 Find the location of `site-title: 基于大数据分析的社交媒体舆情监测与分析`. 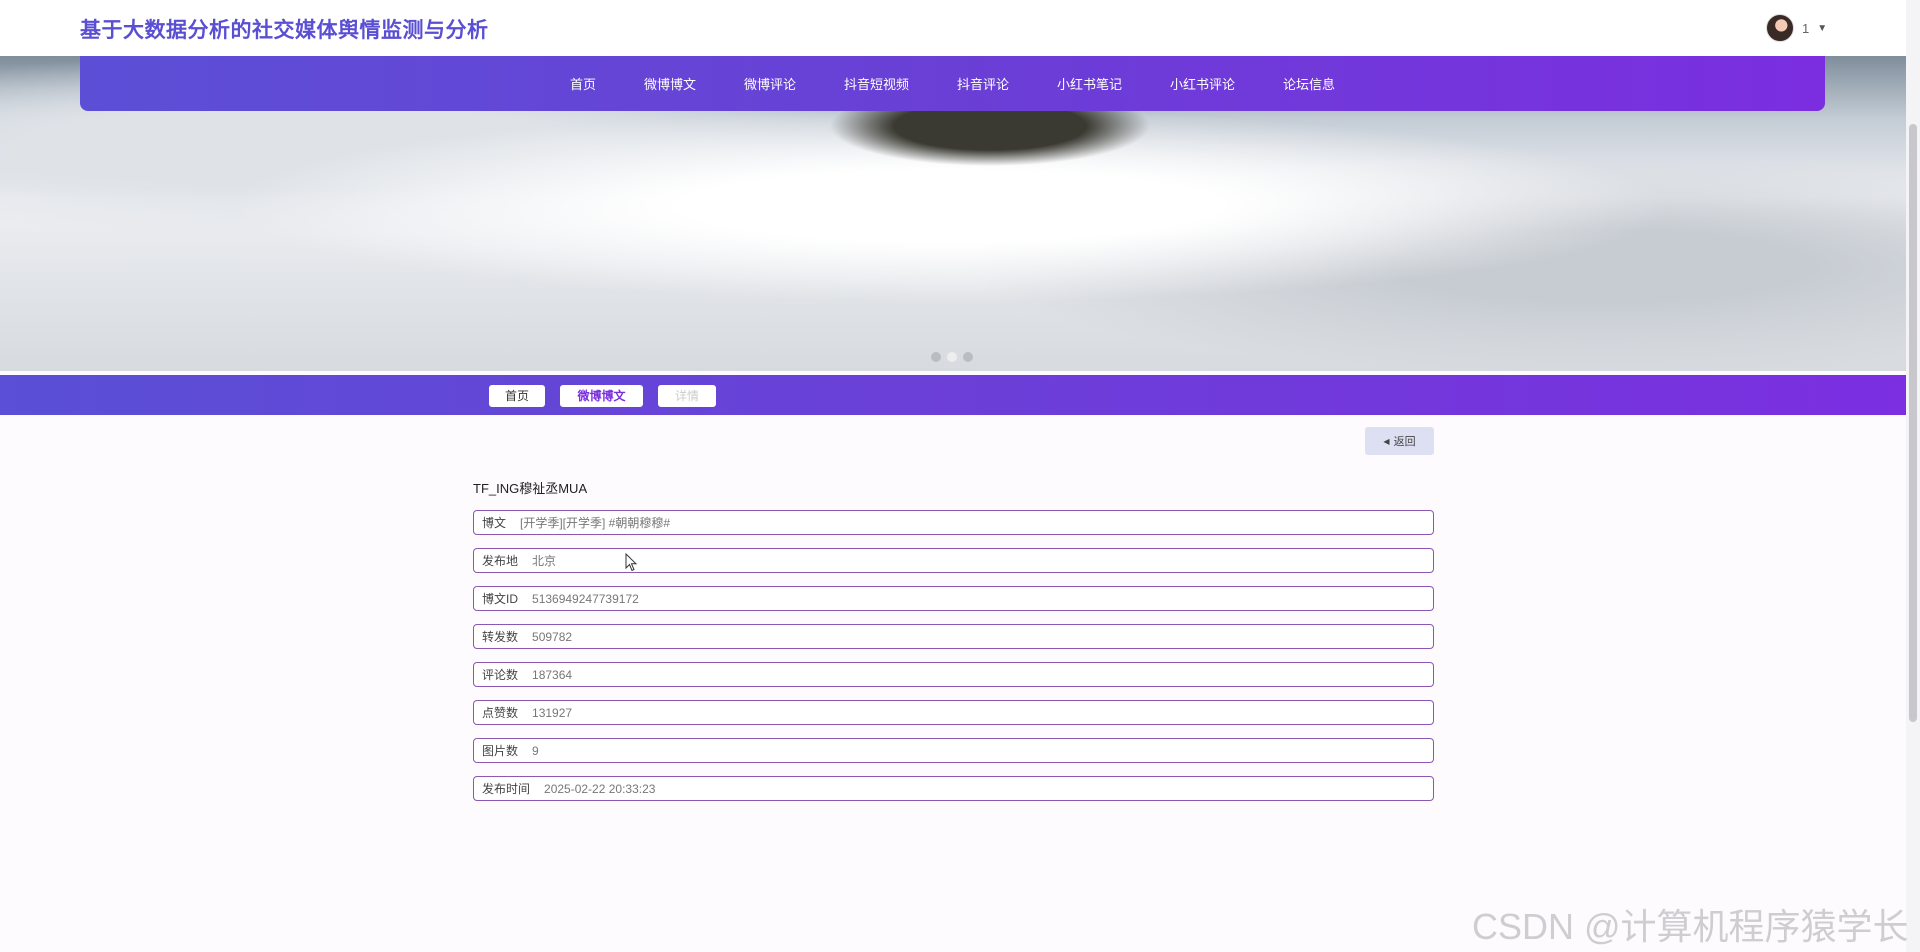

site-title: 基于大数据分析的社交媒体舆情监测与分析 is located at coordinates (284, 30).